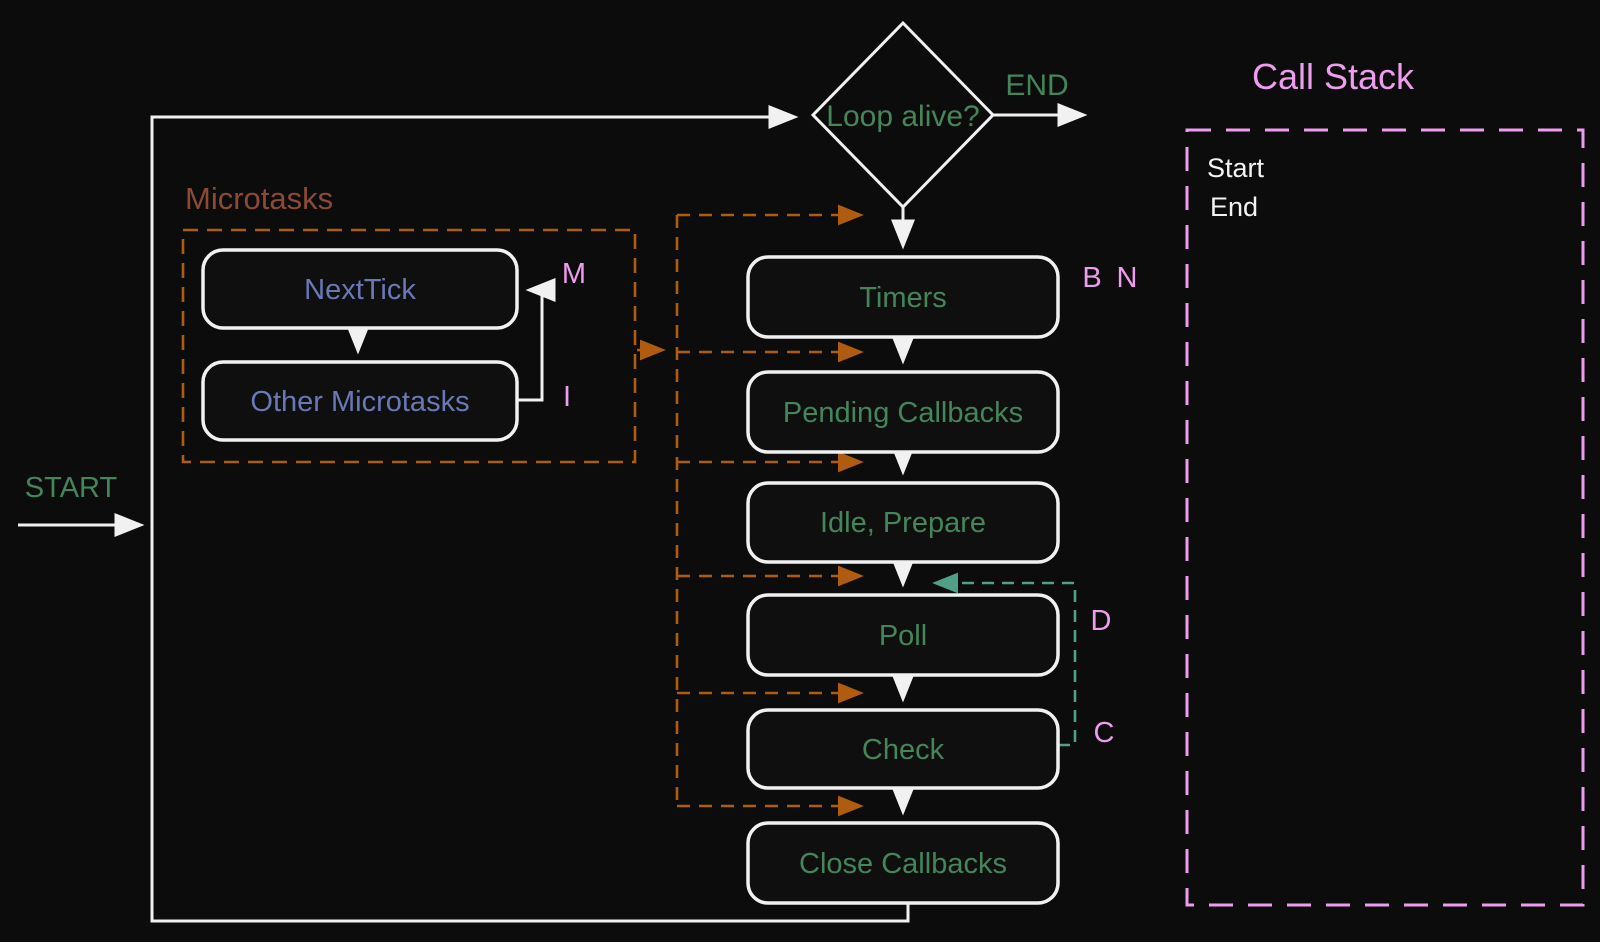 Image resolution: width=1600 pixels, height=942 pixels. Describe the element at coordinates (1104, 733) in the screenshot. I see `marker-c-label: C` at that location.